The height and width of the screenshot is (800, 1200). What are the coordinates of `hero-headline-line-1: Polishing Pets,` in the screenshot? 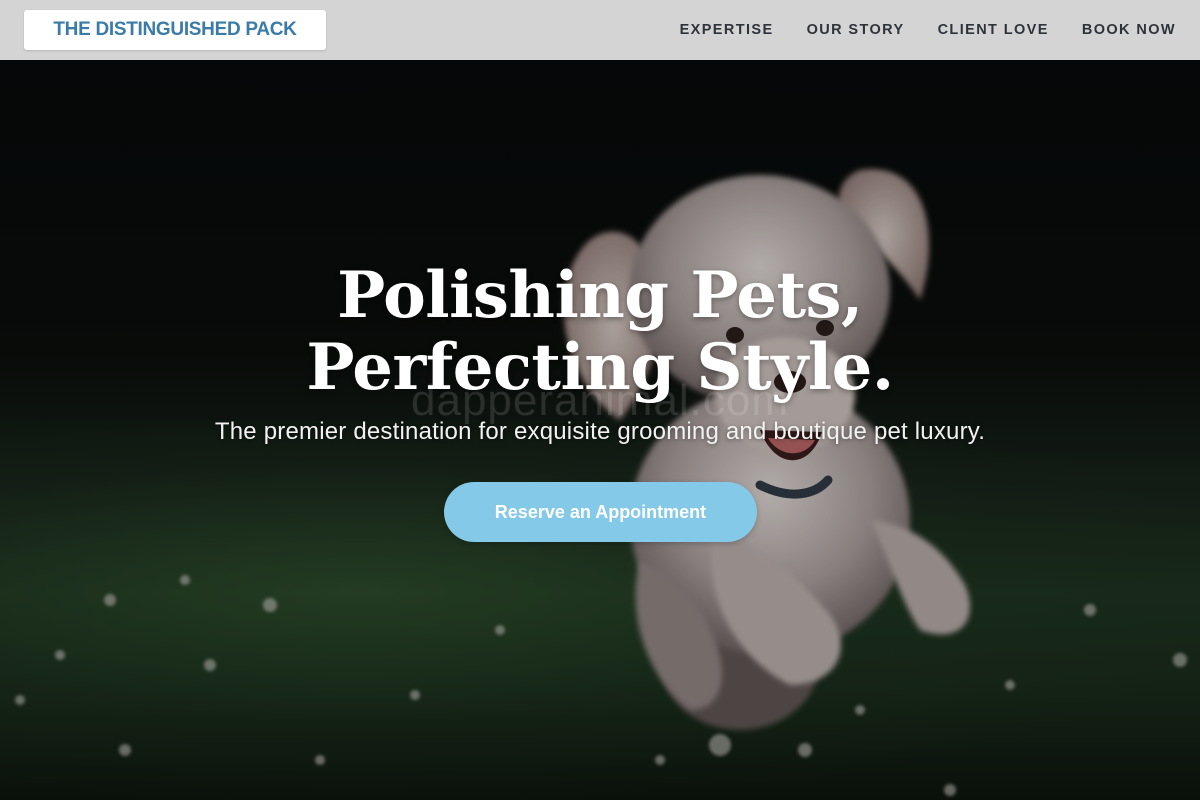 It's located at (600, 295).